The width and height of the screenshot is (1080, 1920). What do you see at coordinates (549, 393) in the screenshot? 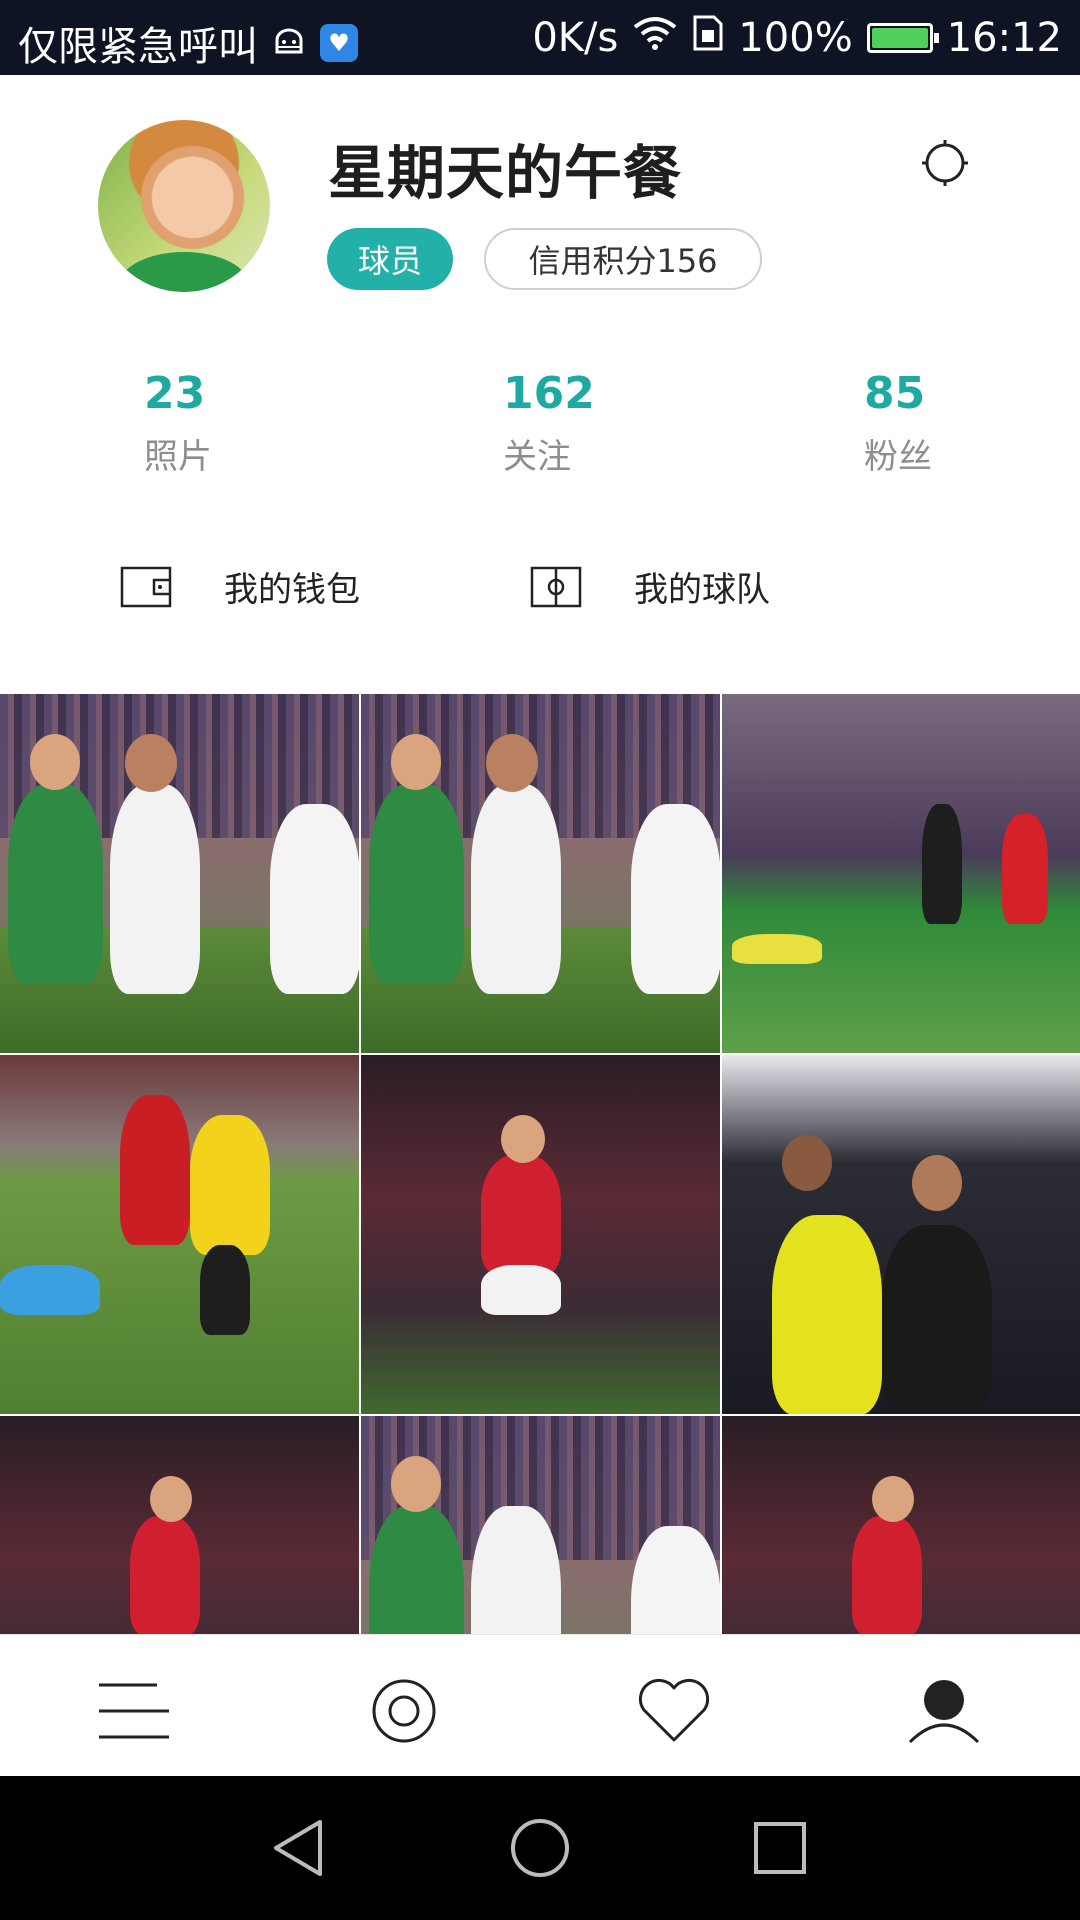
I see `stat-following-value: 162` at bounding box center [549, 393].